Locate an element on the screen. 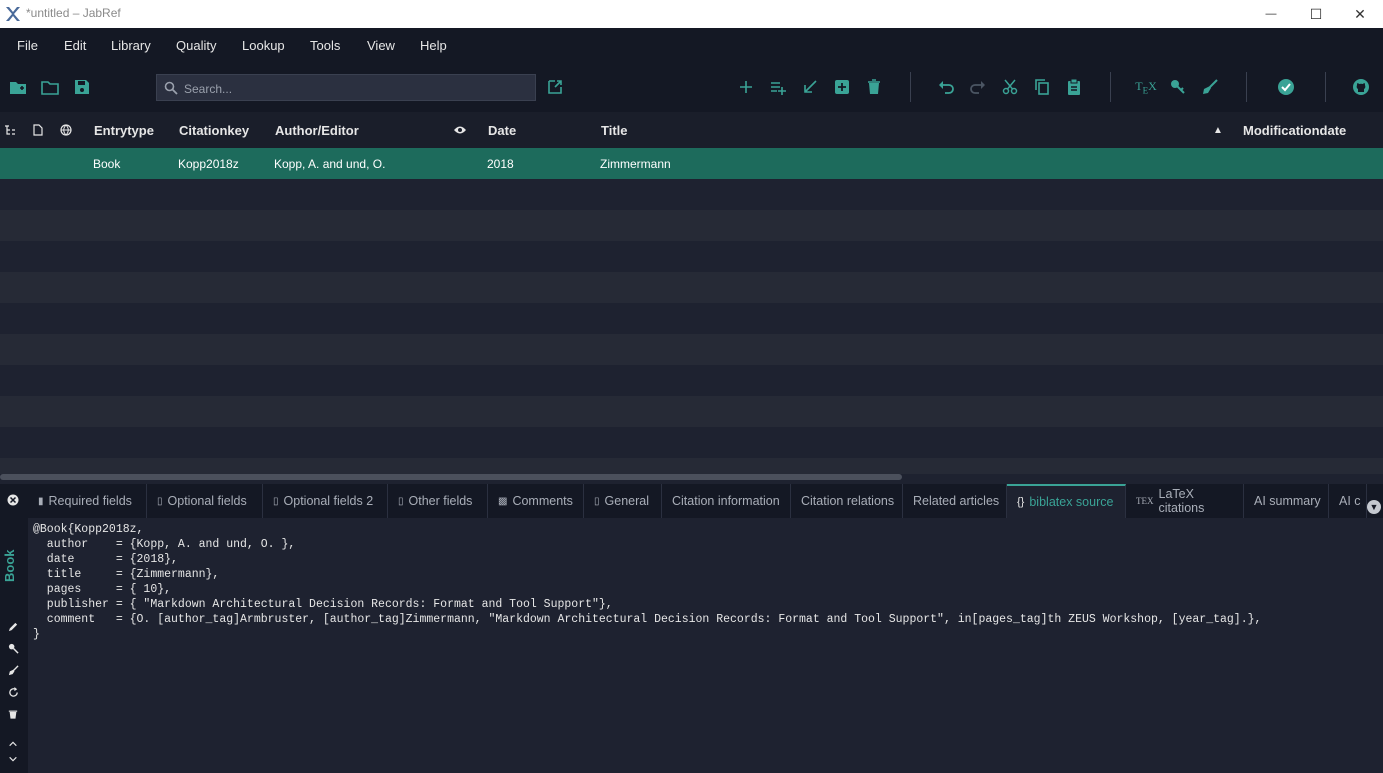 Image resolution: width=1383 pixels, height=773 pixels. delete-icon is located at coordinates (13, 714).